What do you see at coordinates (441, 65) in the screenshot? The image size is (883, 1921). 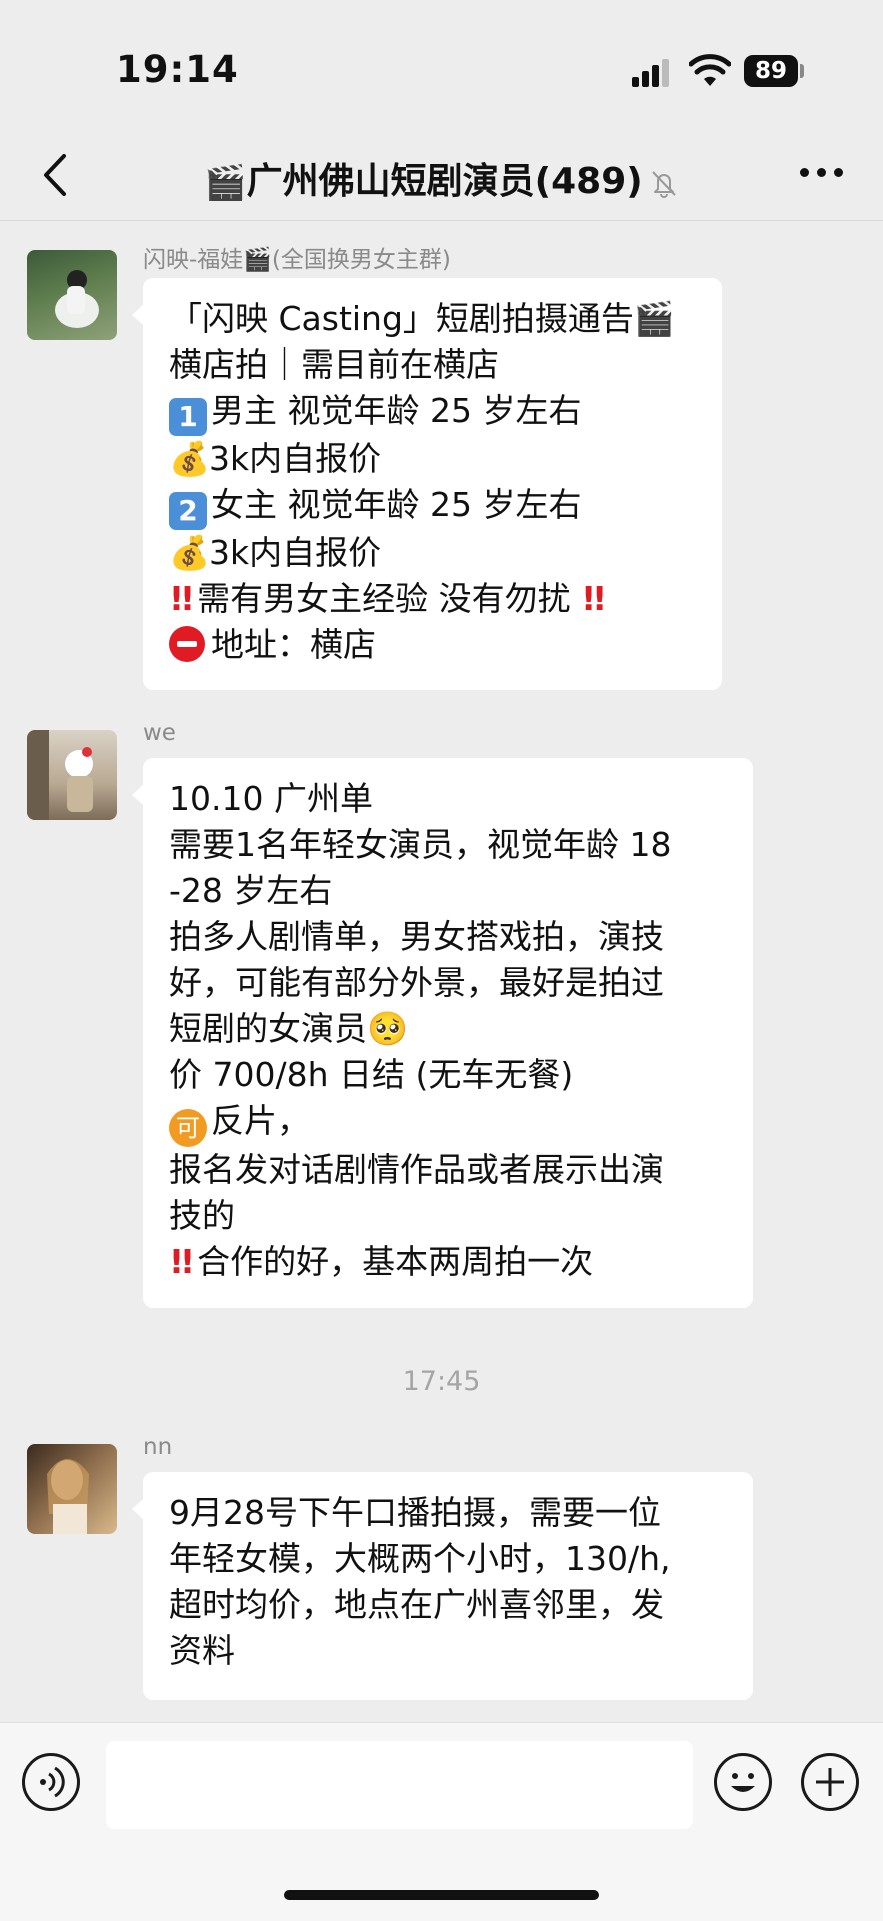 I see `status-bar: 19:14 89` at bounding box center [441, 65].